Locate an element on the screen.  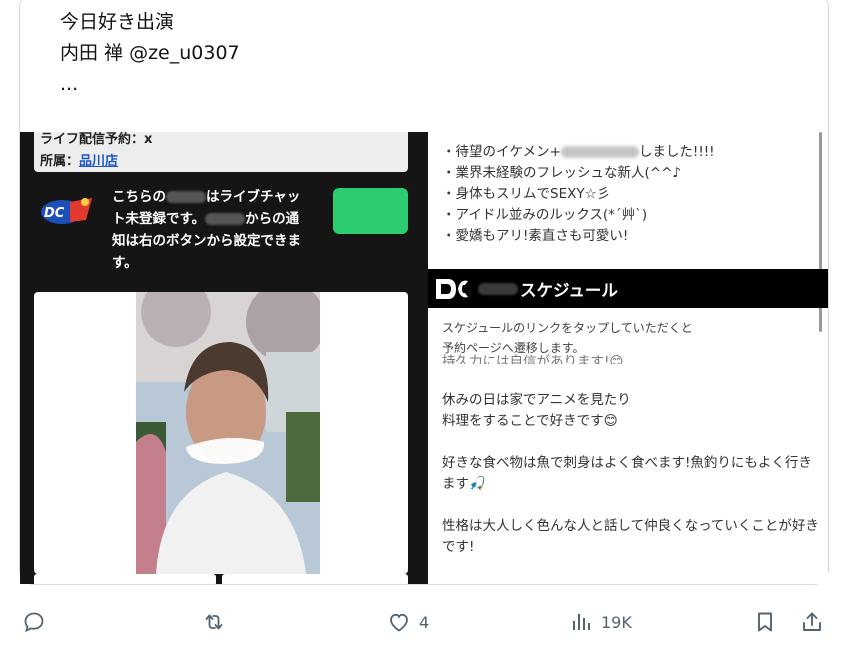
svg-text: DC is located at coordinates (54, 213).